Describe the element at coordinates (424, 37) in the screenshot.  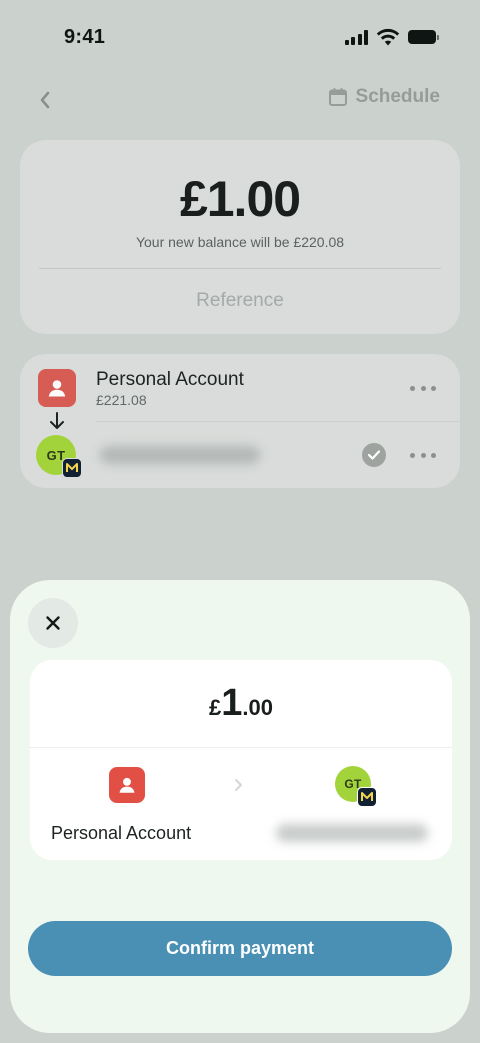
I see `battery-icon` at that location.